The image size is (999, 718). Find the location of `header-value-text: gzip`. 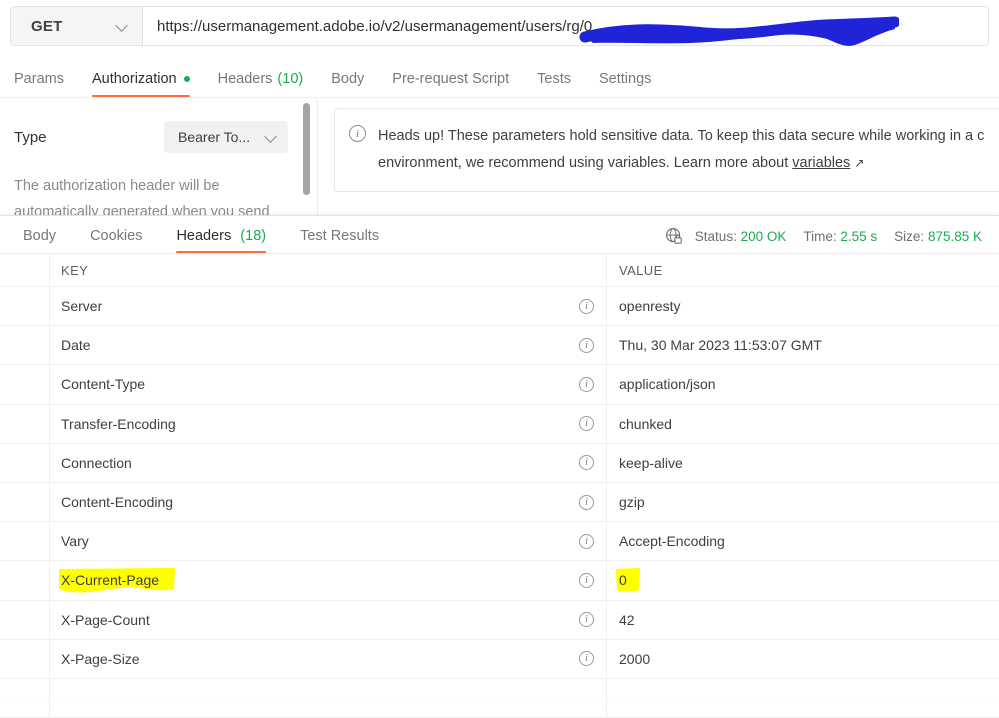

header-value-text: gzip is located at coordinates (632, 502).